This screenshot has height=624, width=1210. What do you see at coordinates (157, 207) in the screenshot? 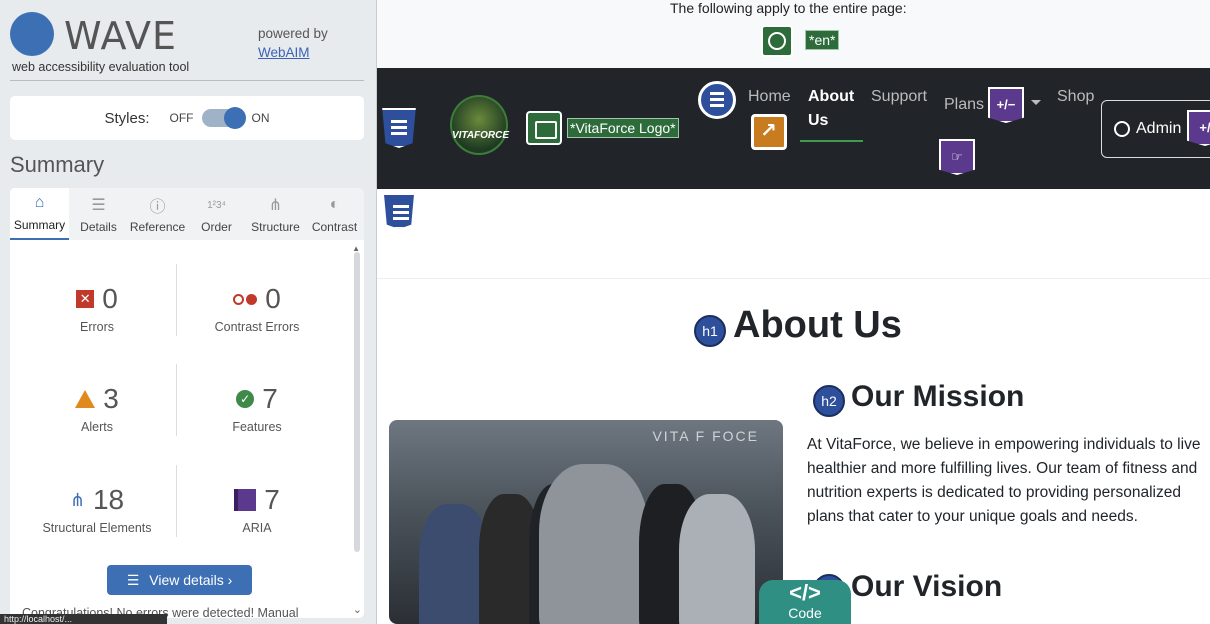
I see `info-icon: ⓘ` at bounding box center [157, 207].